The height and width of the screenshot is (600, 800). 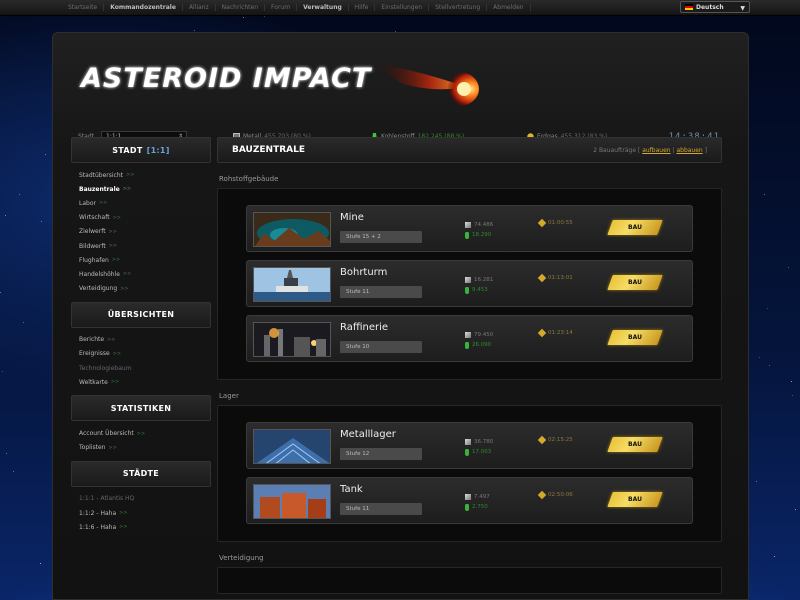 What do you see at coordinates (364, 327) in the screenshot?
I see `building-name: Raffinerie` at bounding box center [364, 327].